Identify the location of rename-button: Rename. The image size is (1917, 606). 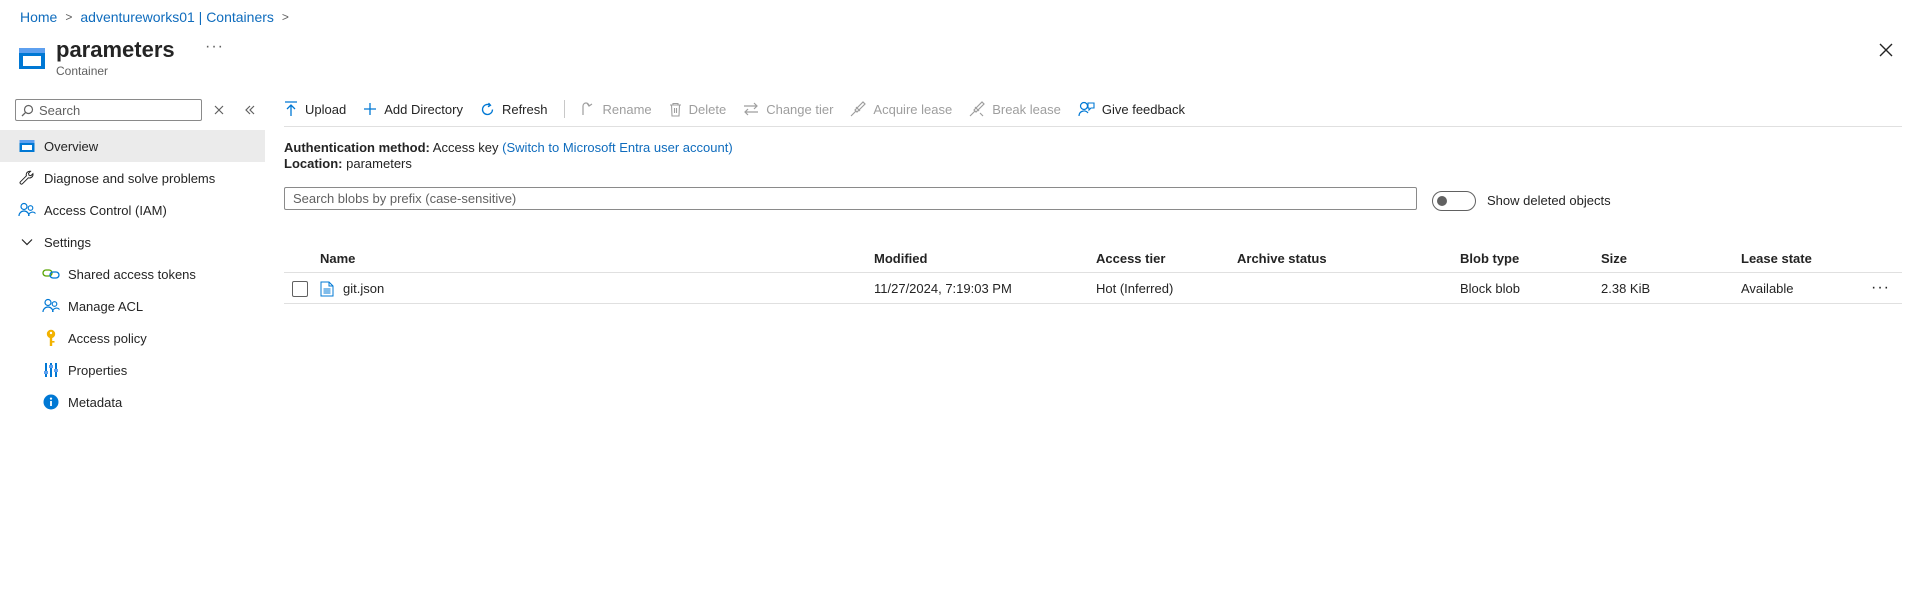
(616, 109).